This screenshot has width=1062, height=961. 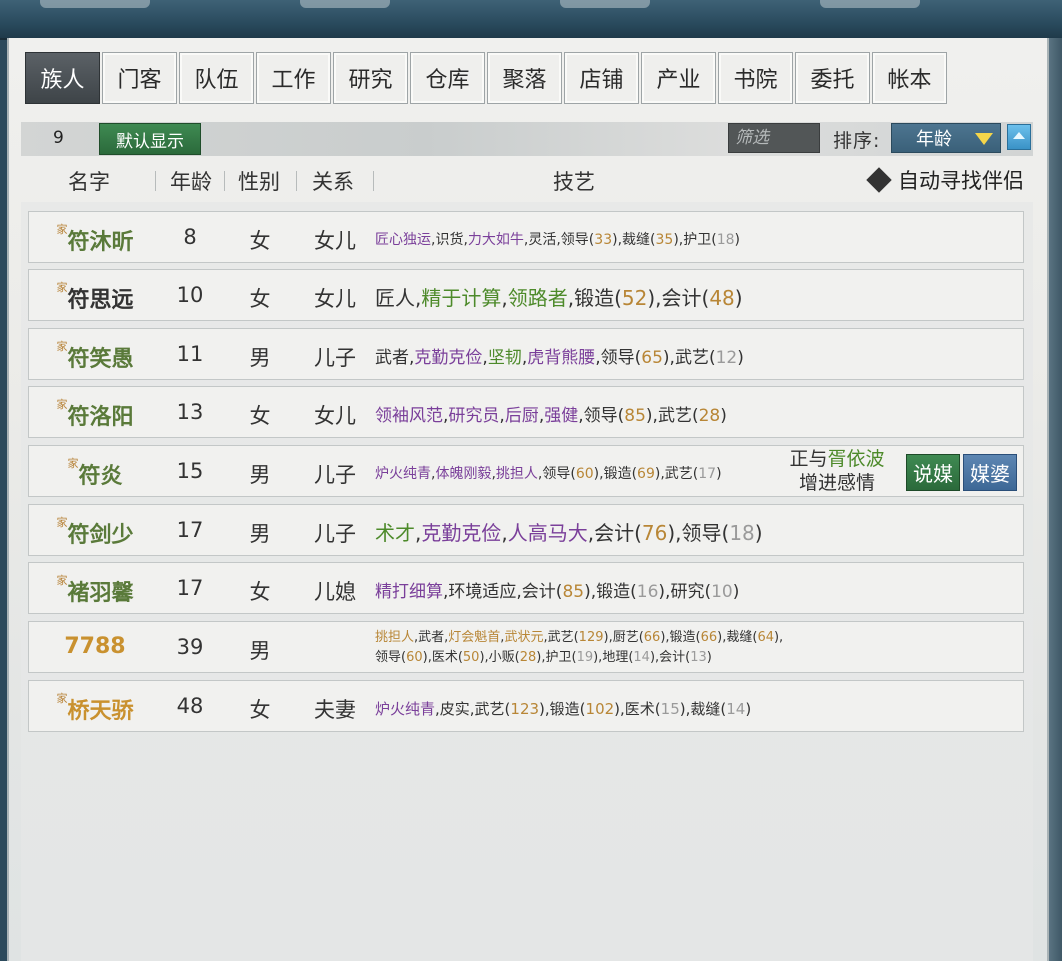 What do you see at coordinates (486, 78) in the screenshot?
I see `tab-bar: 族人 门客 队伍 工作 研究 仓库 聚落 店铺 产业 书院 委托 帐本` at bounding box center [486, 78].